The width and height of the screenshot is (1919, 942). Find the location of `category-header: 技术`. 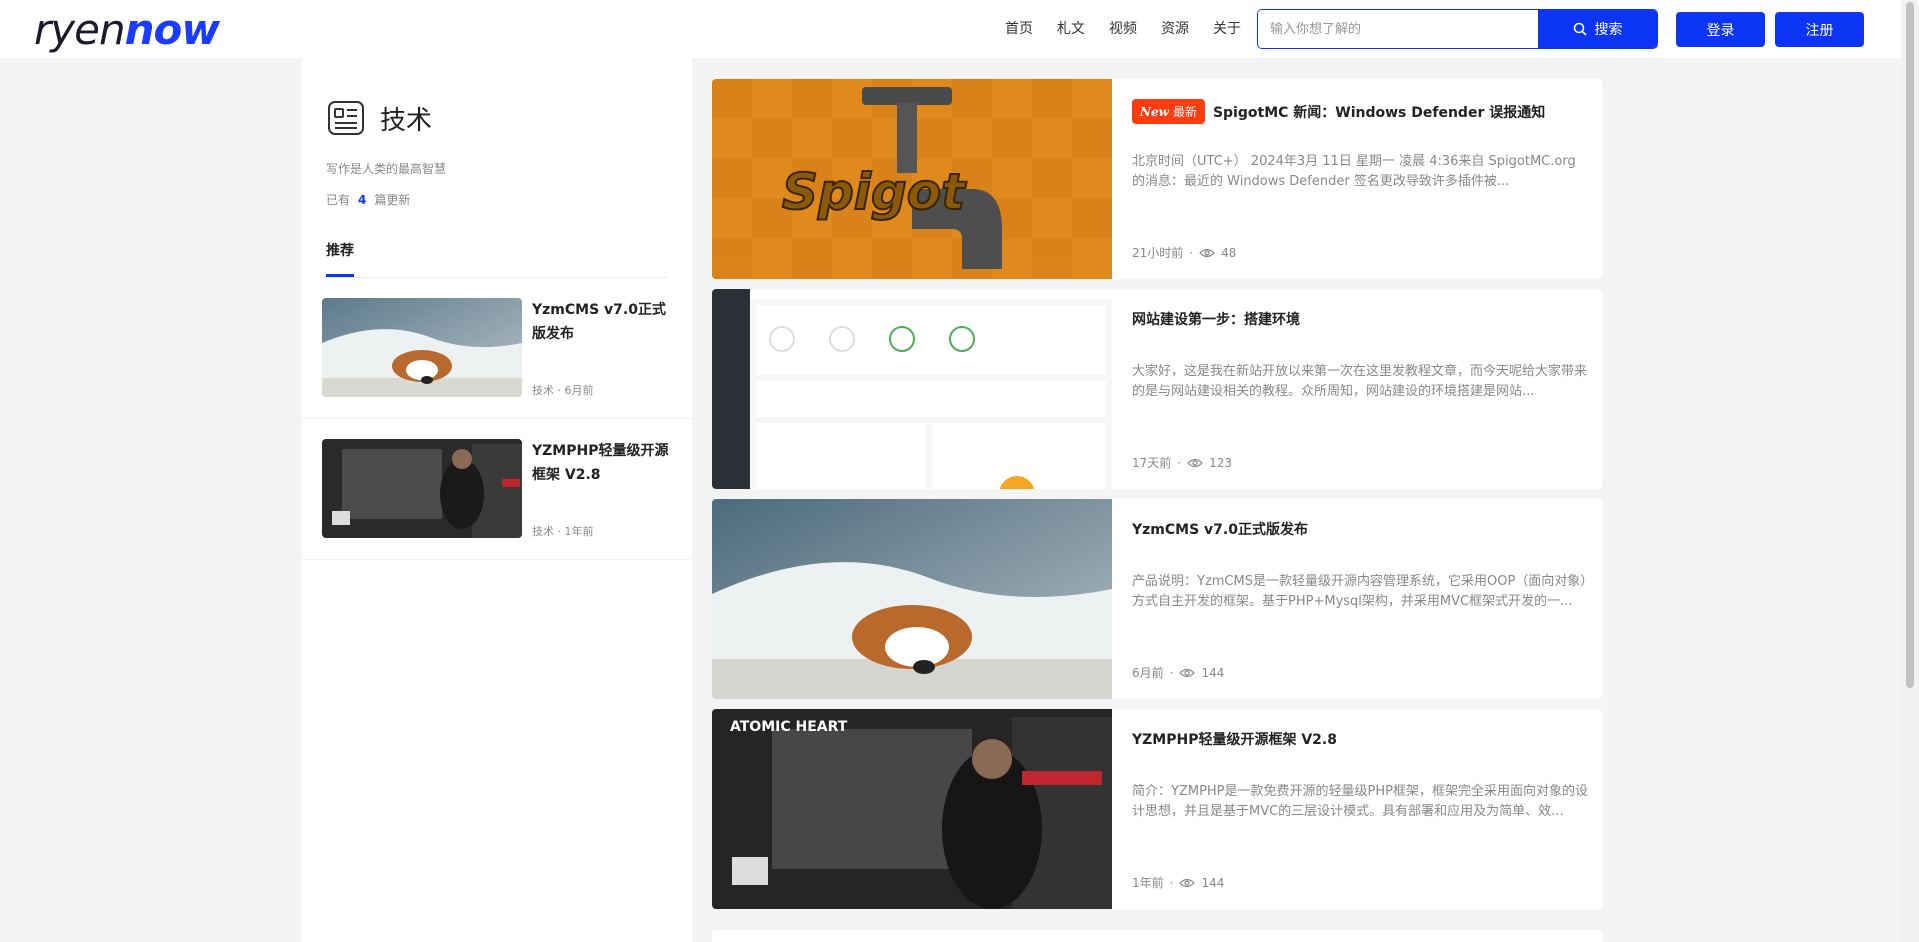

category-header: 技术 is located at coordinates (497, 118).